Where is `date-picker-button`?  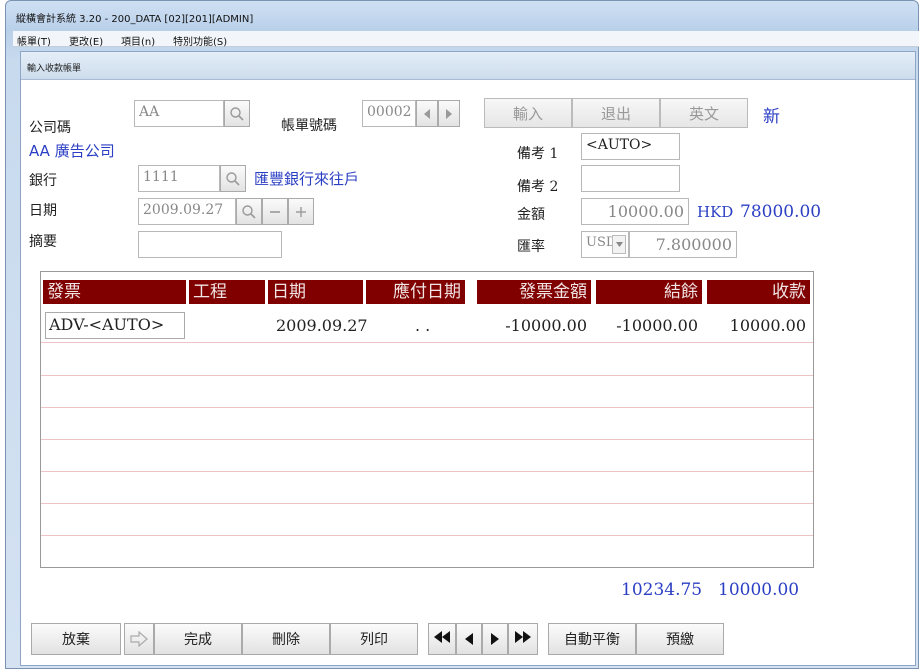 date-picker-button is located at coordinates (249, 211).